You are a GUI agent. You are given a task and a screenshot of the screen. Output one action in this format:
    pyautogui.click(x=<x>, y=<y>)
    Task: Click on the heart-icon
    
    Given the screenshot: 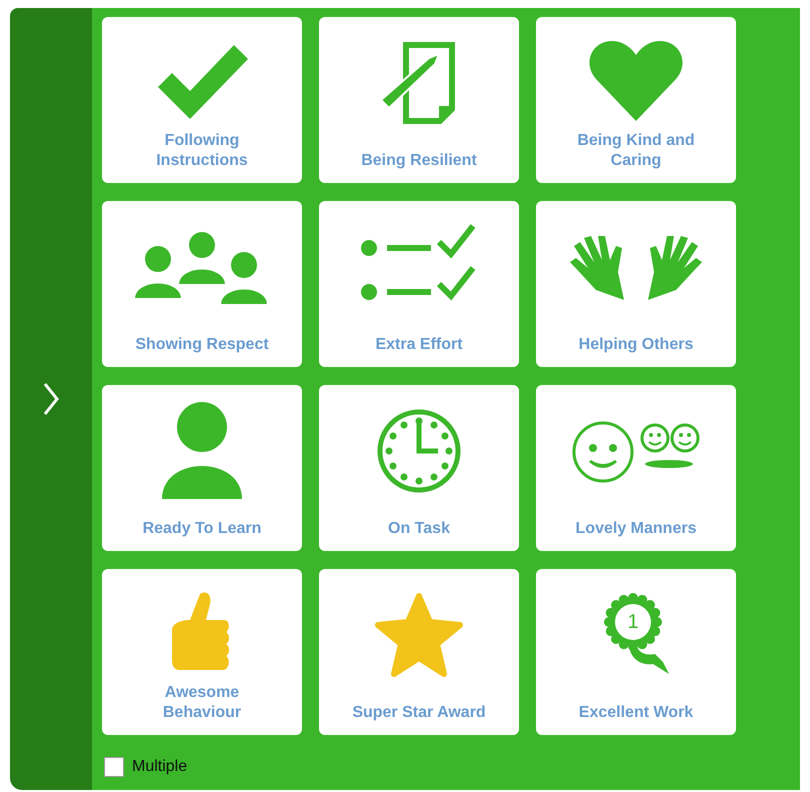 What is the action you would take?
    pyautogui.click(x=636, y=81)
    